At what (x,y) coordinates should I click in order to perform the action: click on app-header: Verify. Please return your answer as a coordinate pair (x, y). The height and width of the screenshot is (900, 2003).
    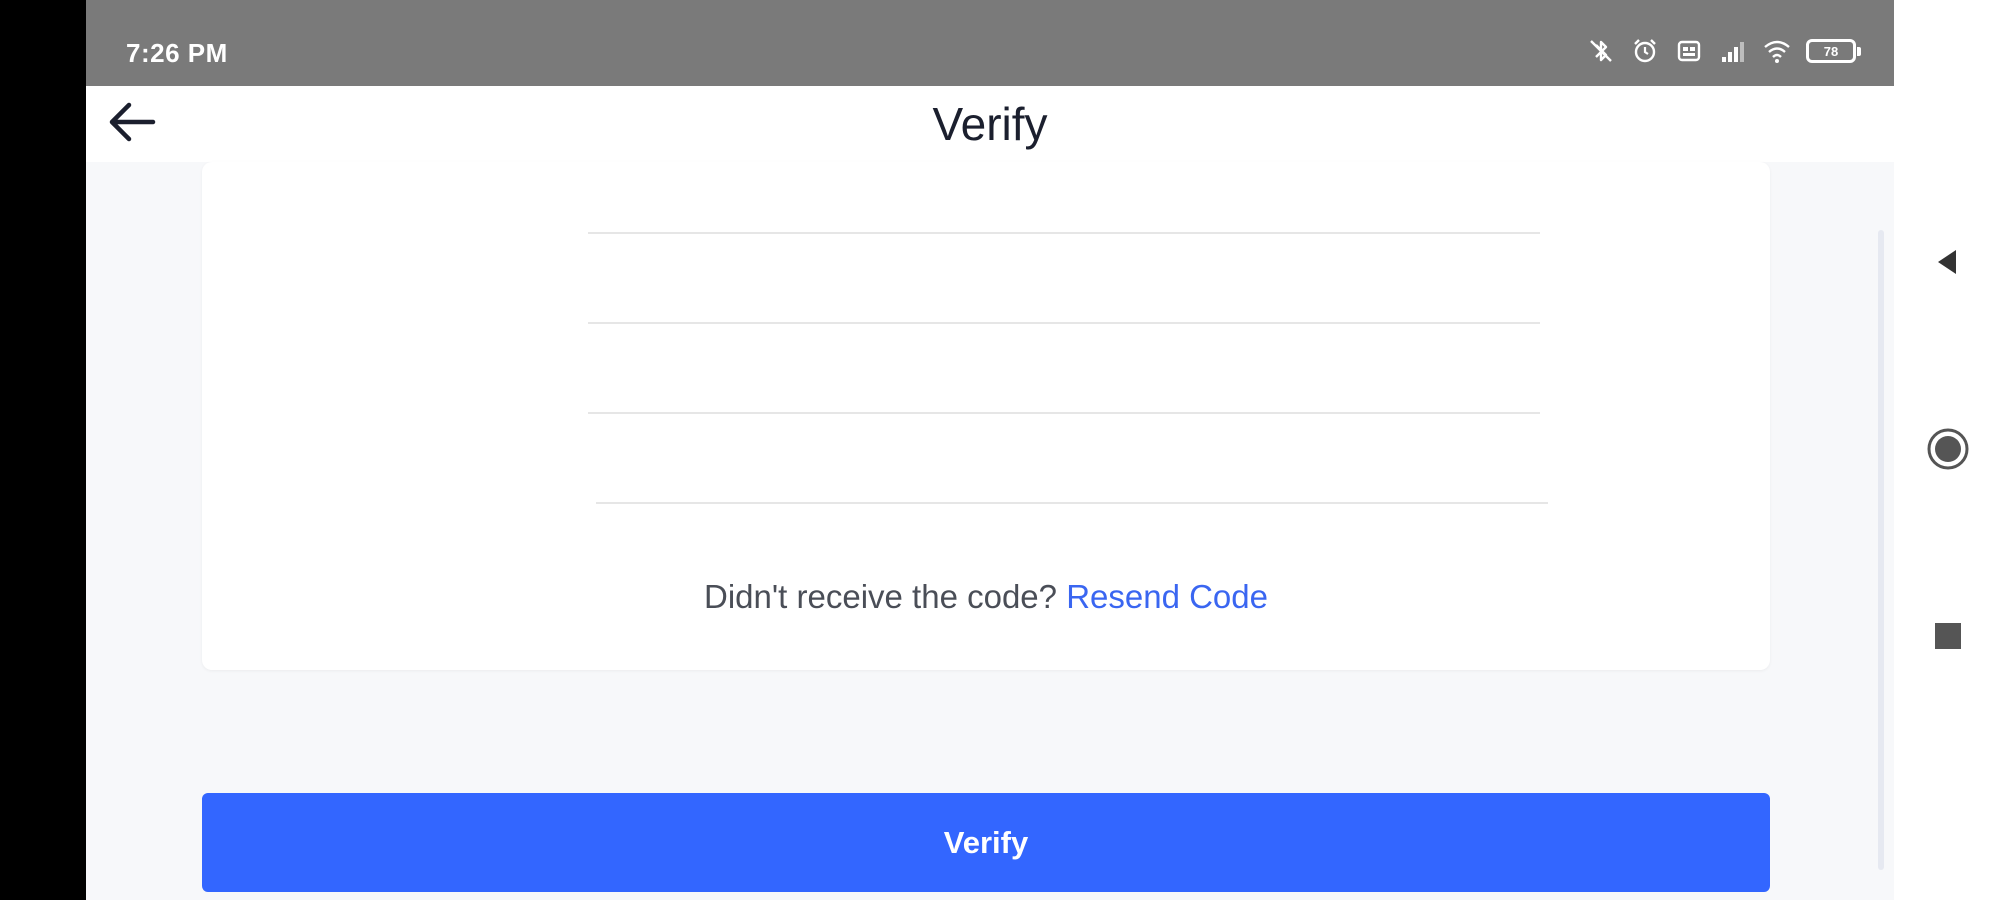
    Looking at the image, I should click on (990, 124).